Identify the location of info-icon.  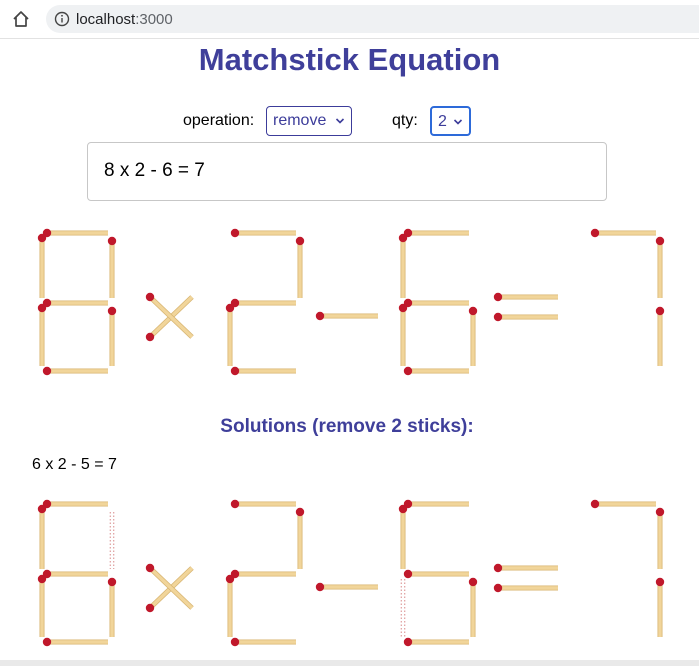
(62, 19).